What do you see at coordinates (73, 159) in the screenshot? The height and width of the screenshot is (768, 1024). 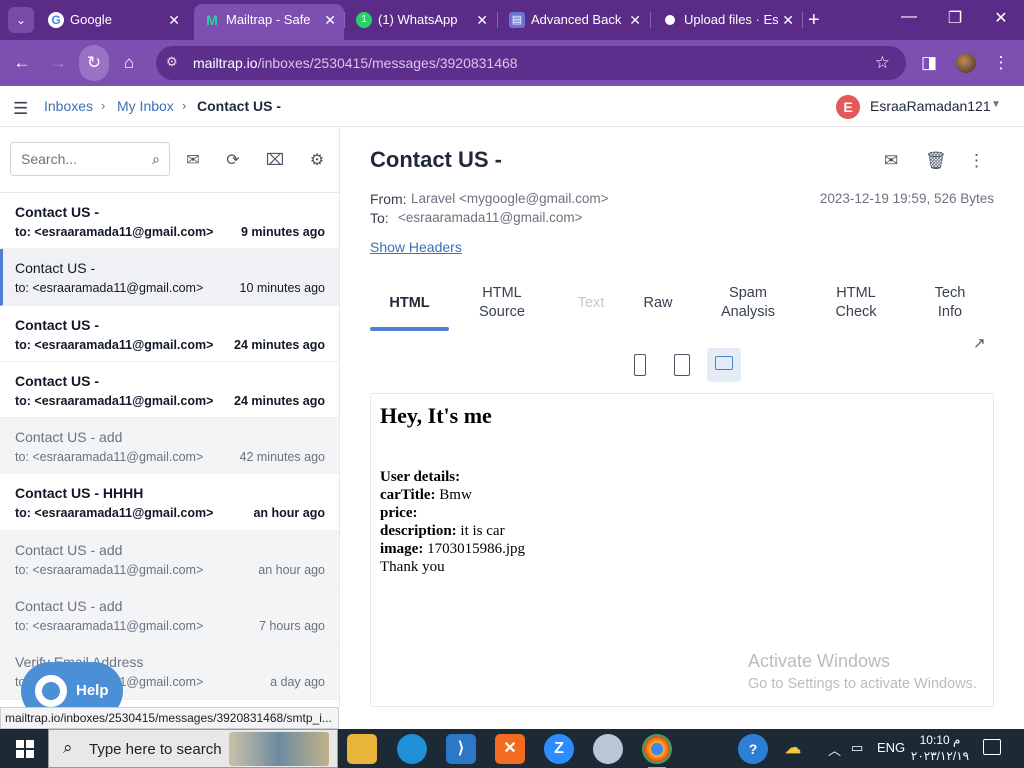 I see `search-input` at bounding box center [73, 159].